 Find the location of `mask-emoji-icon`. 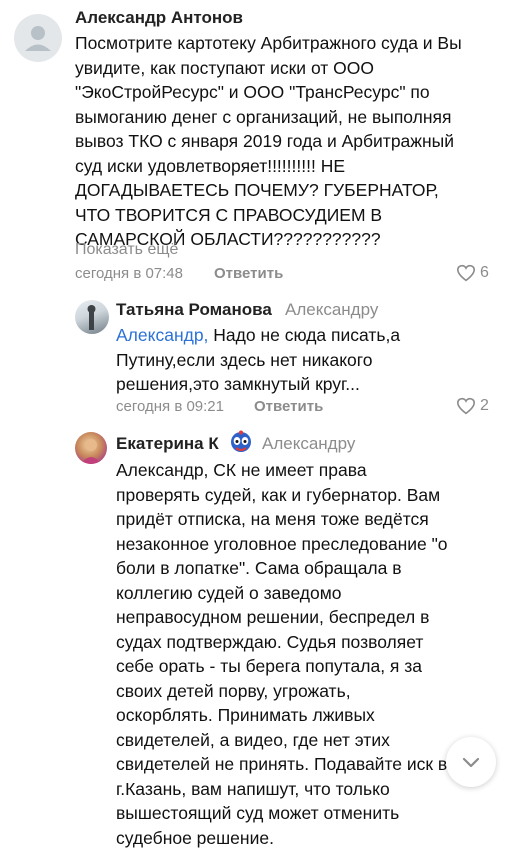

mask-emoji-icon is located at coordinates (241, 443).